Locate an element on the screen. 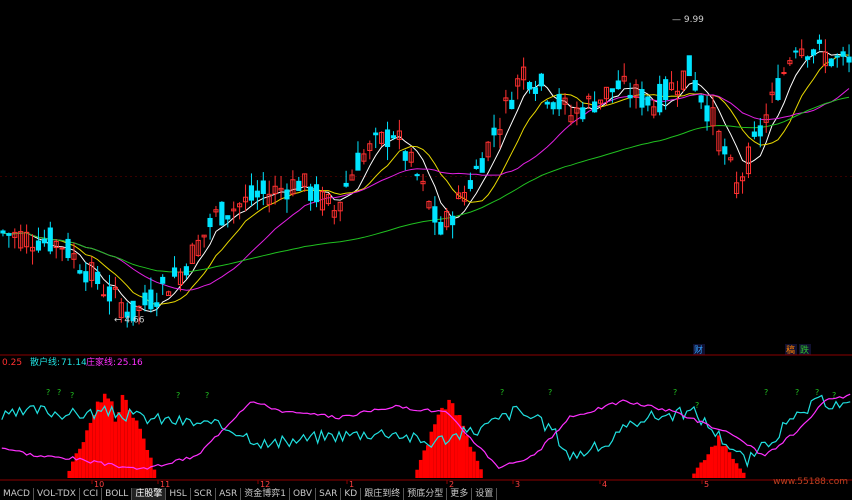 This screenshot has width=852, height=500. tab-item: 跟庄到终 is located at coordinates (383, 494).